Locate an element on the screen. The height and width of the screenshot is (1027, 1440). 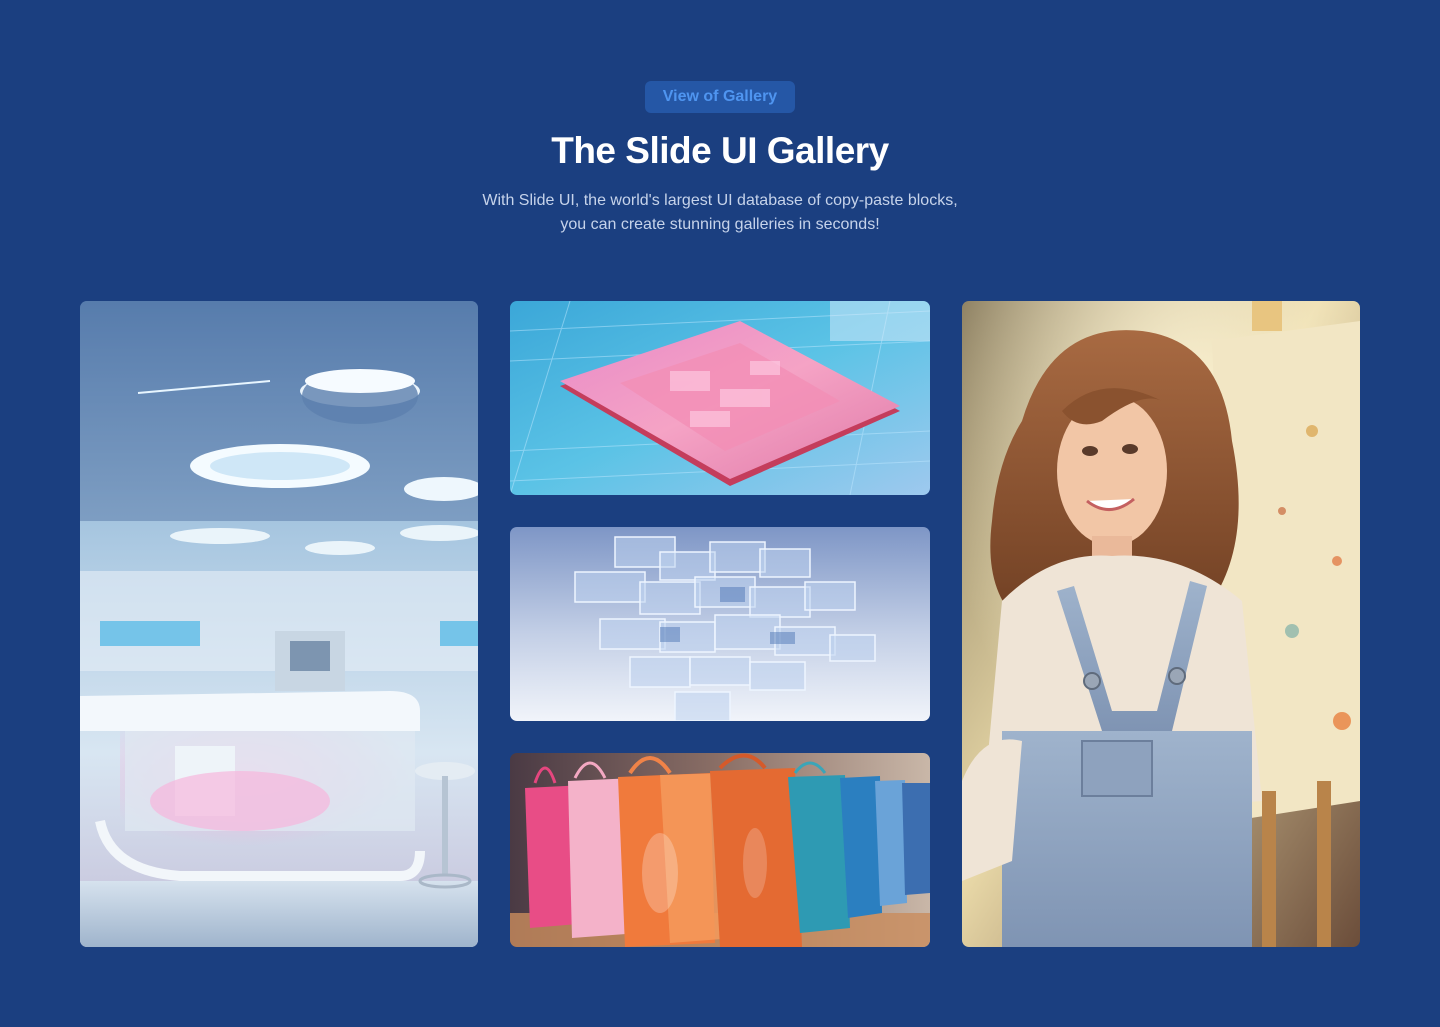
shopping-bags-image is located at coordinates (720, 850).